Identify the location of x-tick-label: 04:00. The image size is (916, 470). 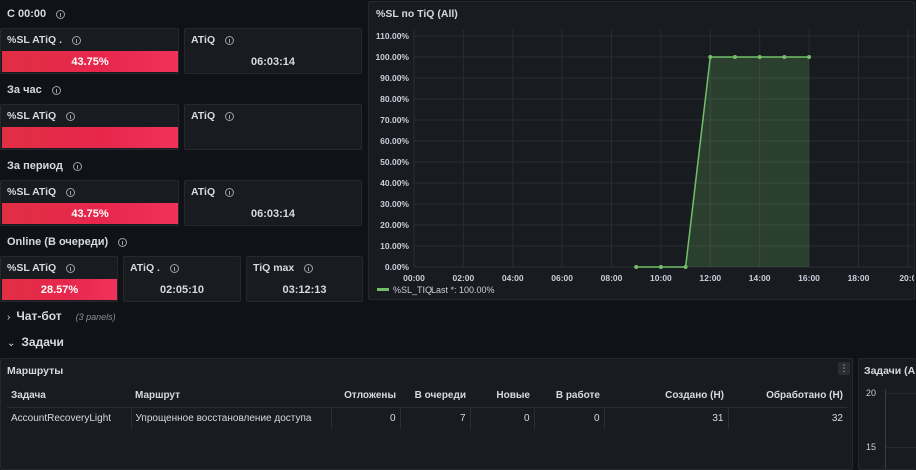
(513, 278).